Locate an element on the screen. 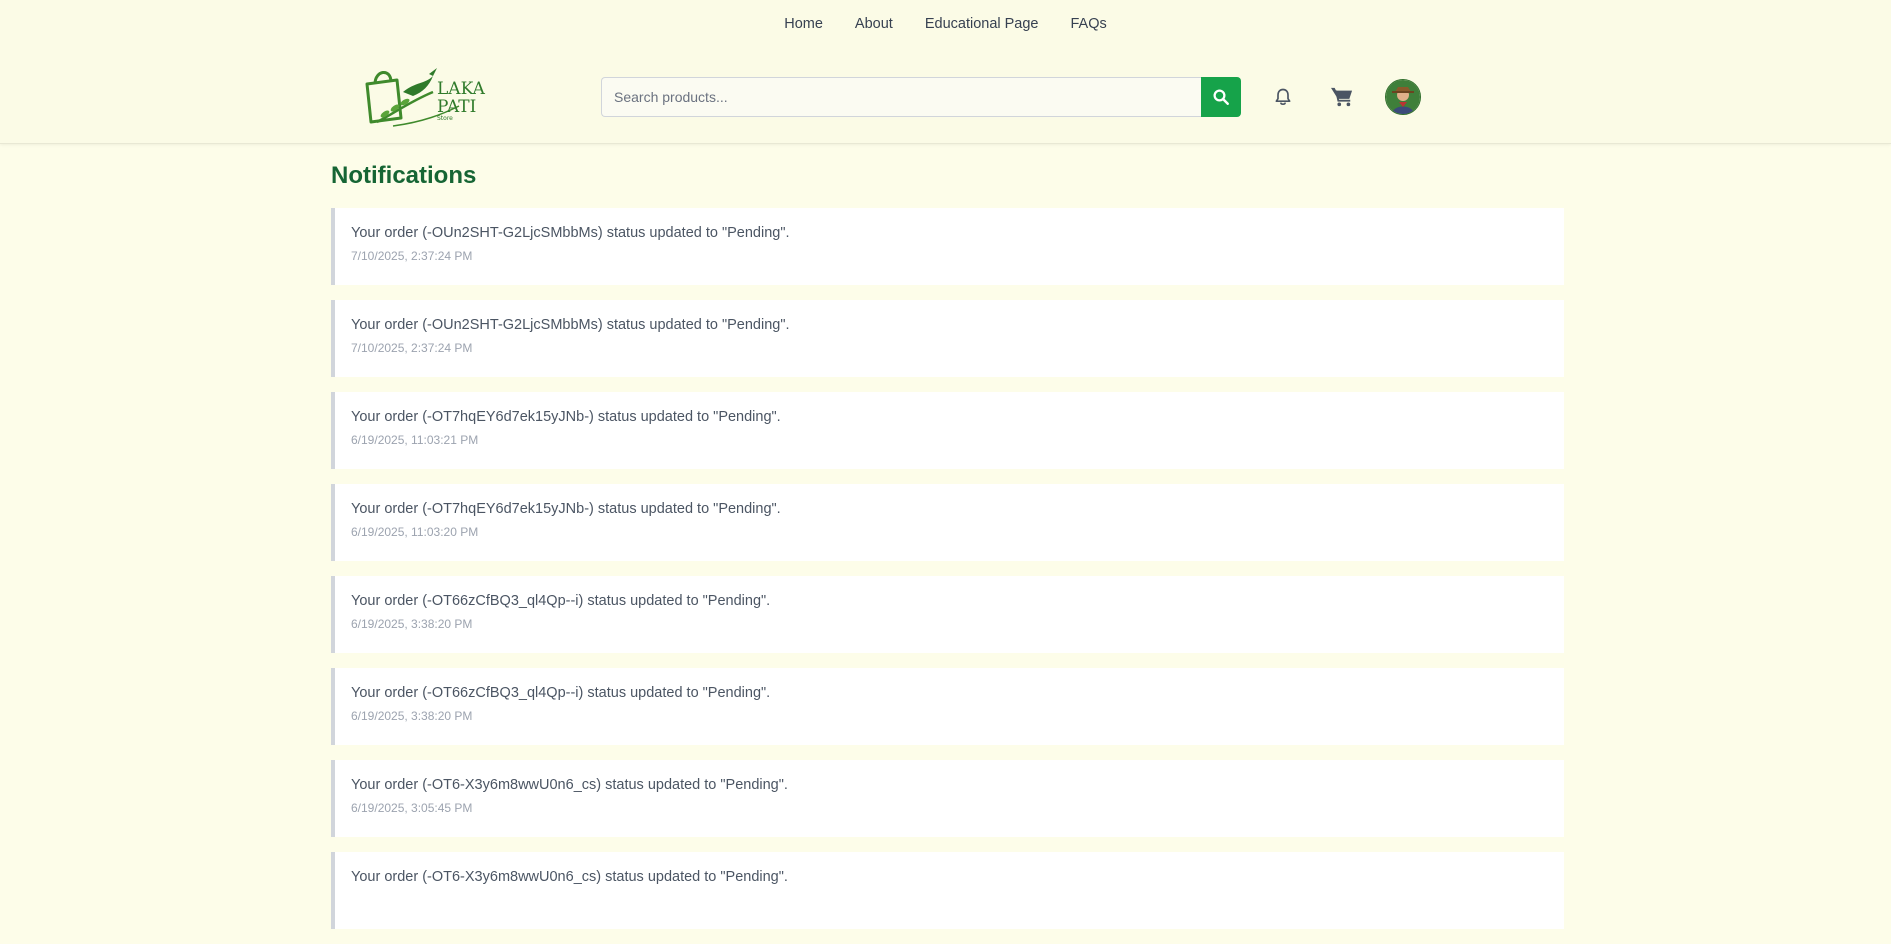 The width and height of the screenshot is (1891, 944). nav-link-home: Home is located at coordinates (803, 24).